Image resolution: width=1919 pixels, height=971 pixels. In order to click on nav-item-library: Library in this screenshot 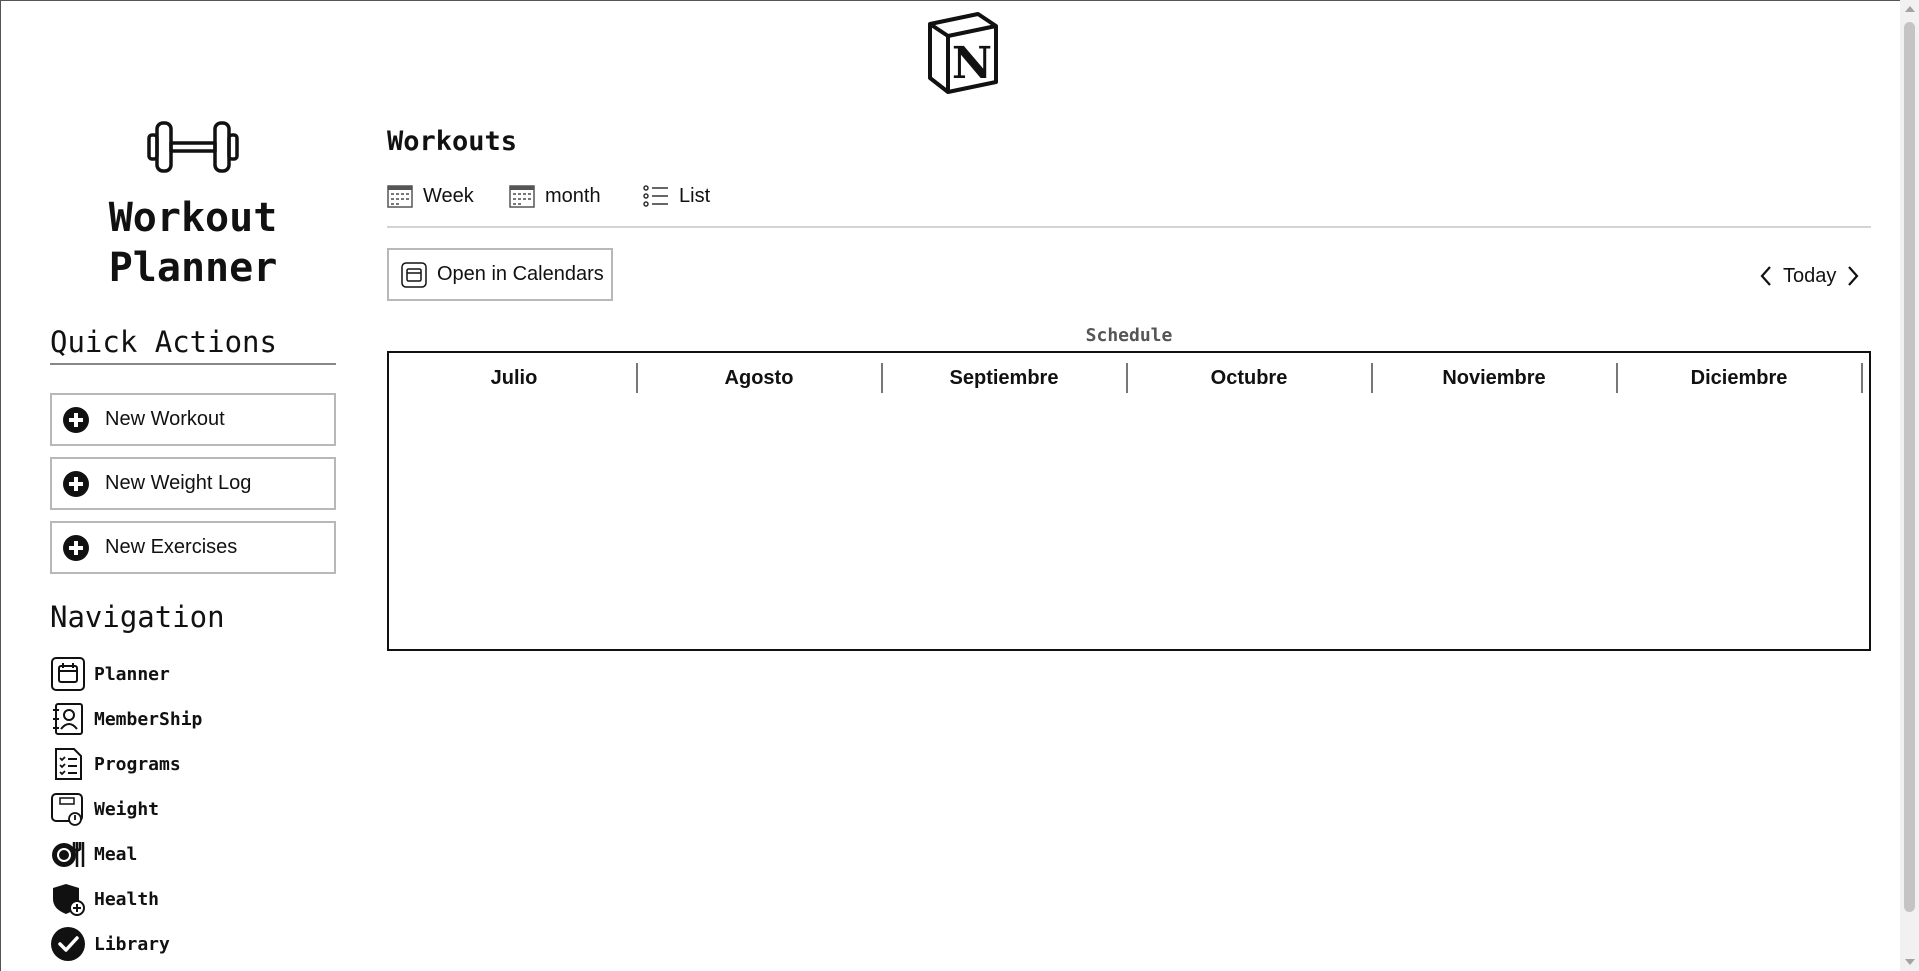, I will do `click(110, 944)`.